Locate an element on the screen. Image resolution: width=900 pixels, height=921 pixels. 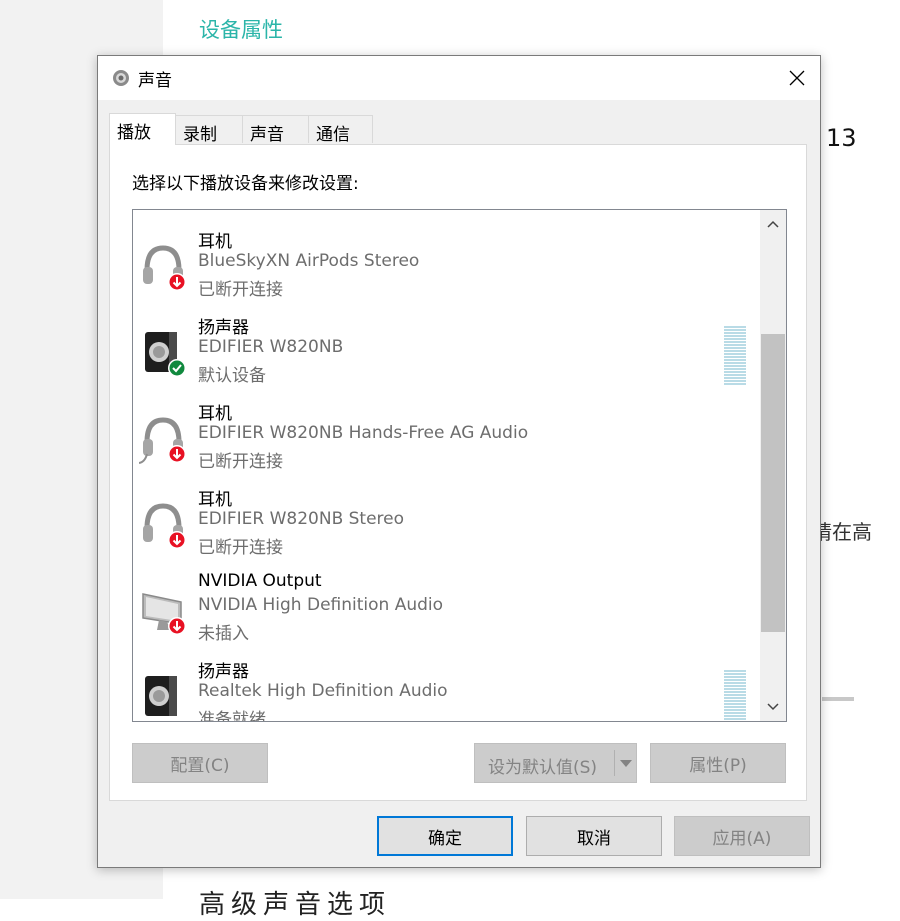
background-text-fragment: 请在高 is located at coordinates (842, 532).